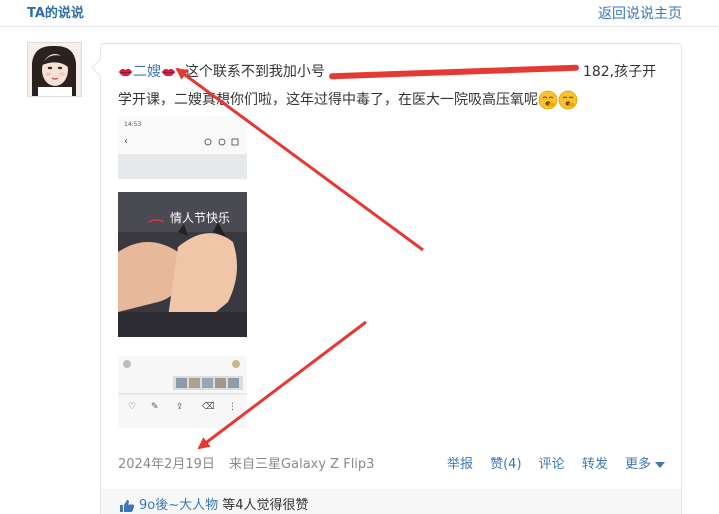 This screenshot has height=514, width=719. I want to click on post-meta: 2024年2月19日 来自三星Galaxy Z Flip3, so click(251, 462).